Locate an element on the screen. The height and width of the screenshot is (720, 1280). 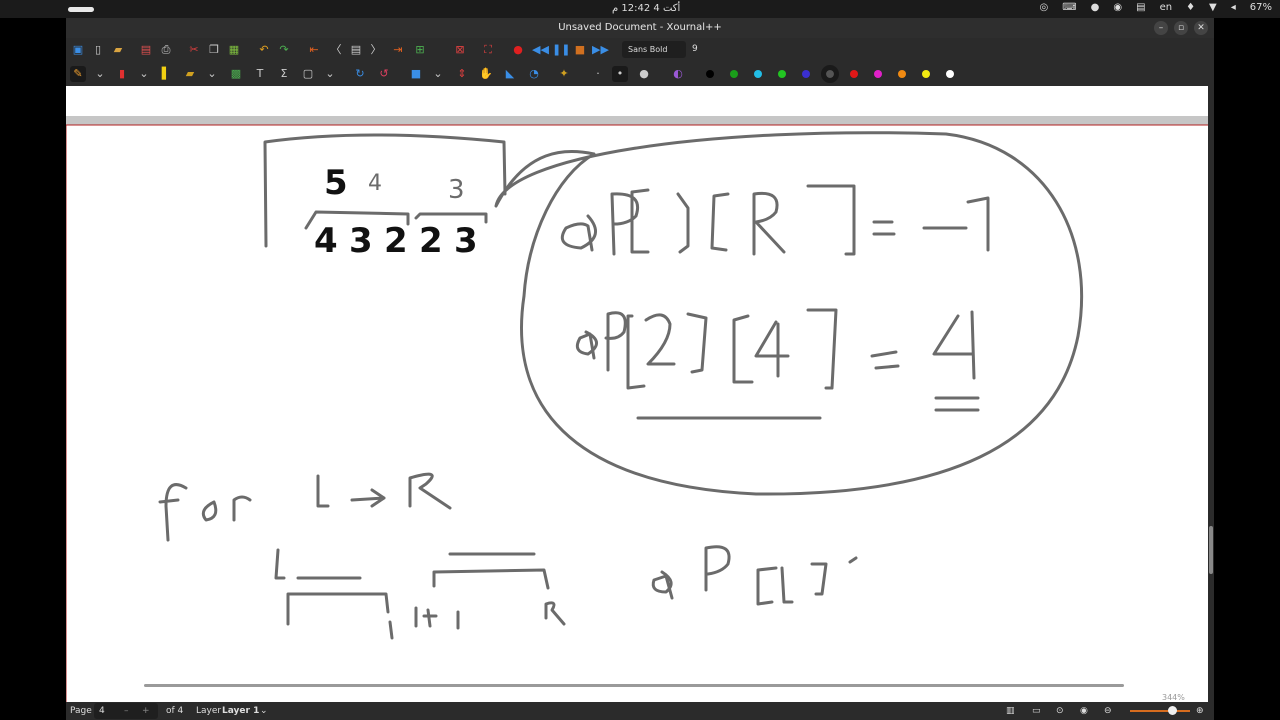
maximize-button: ▫ is located at coordinates (1181, 28).